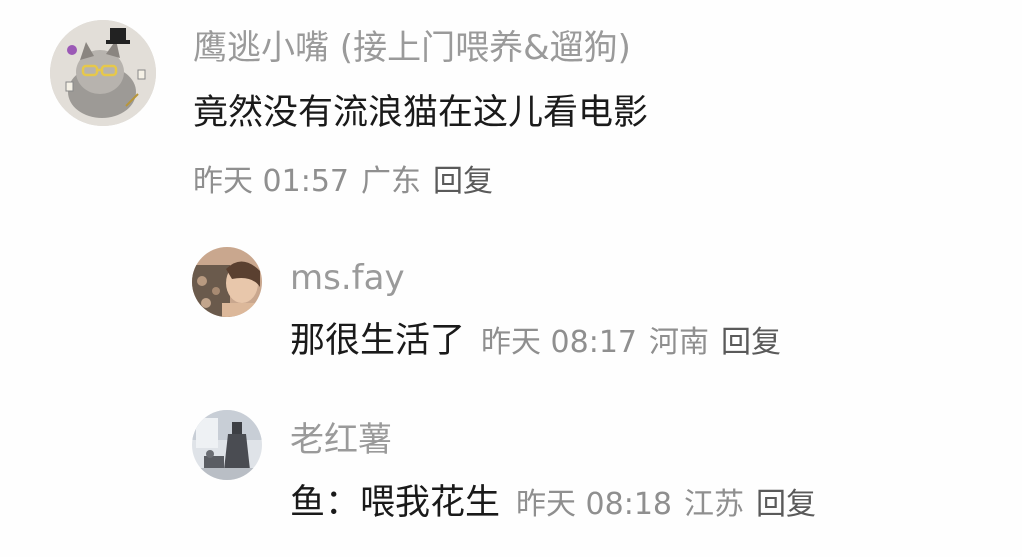 The height and width of the screenshot is (557, 1022). What do you see at coordinates (594, 504) in the screenshot?
I see `reply-time: 昨天 08:18` at bounding box center [594, 504].